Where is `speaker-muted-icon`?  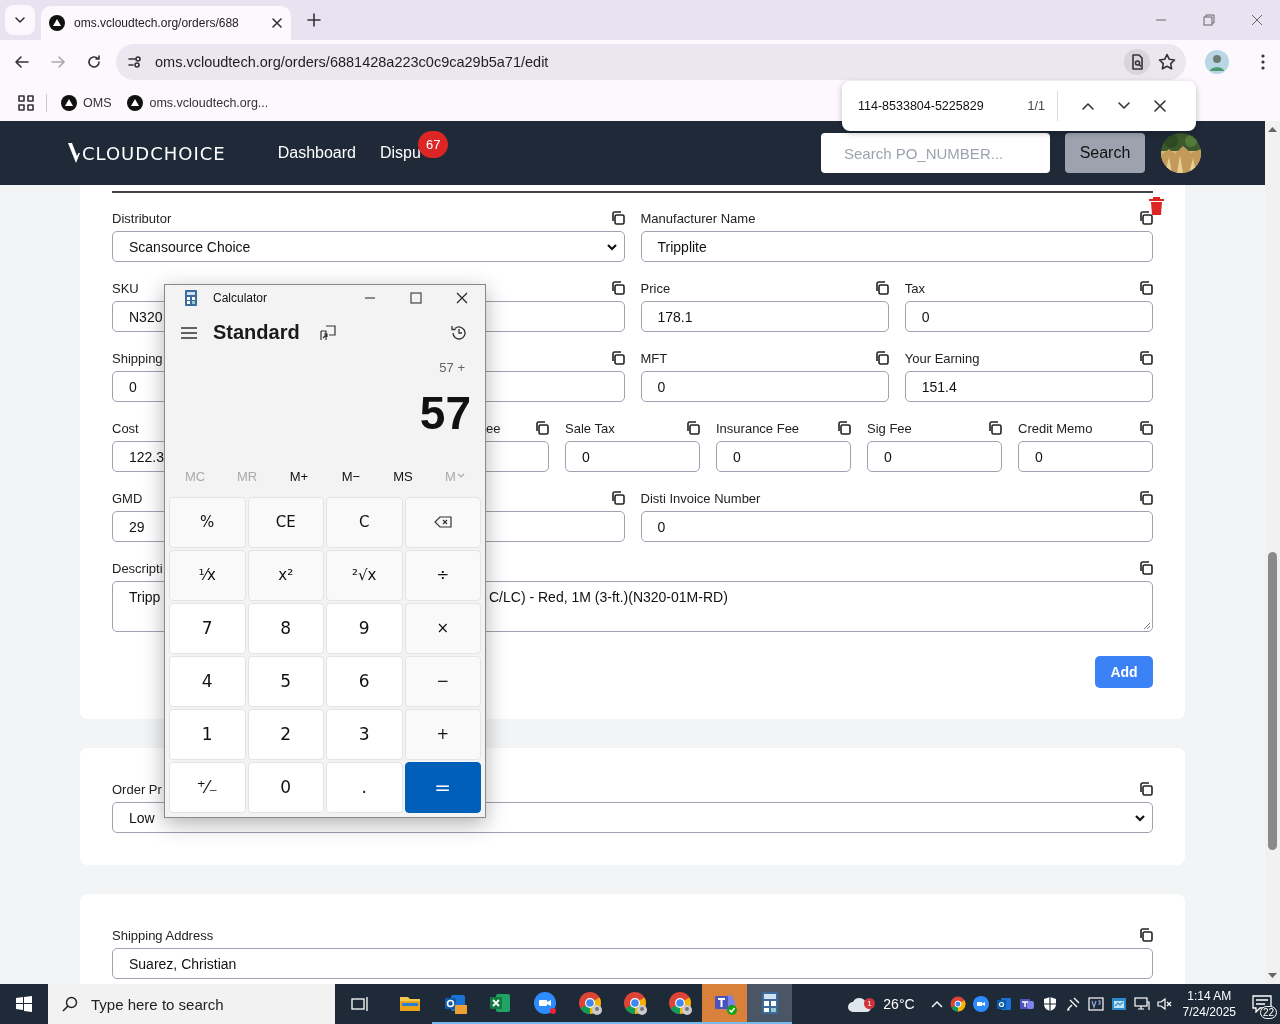
speaker-muted-icon is located at coordinates (1164, 1004).